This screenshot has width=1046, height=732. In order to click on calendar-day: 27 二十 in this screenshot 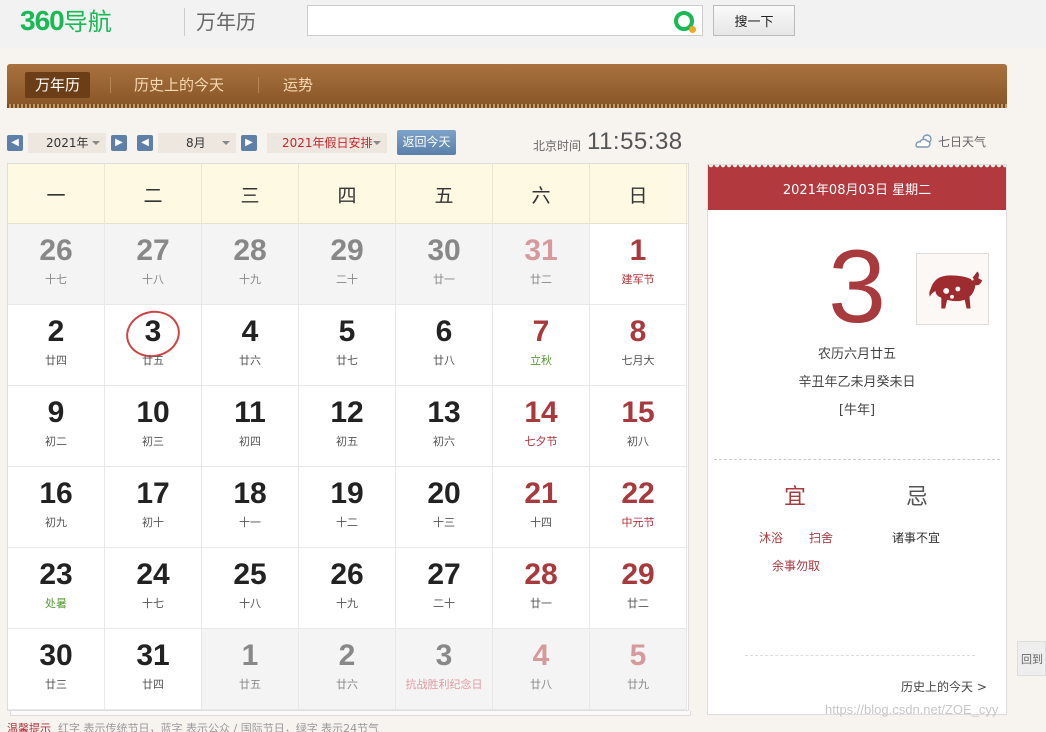, I will do `click(444, 588)`.